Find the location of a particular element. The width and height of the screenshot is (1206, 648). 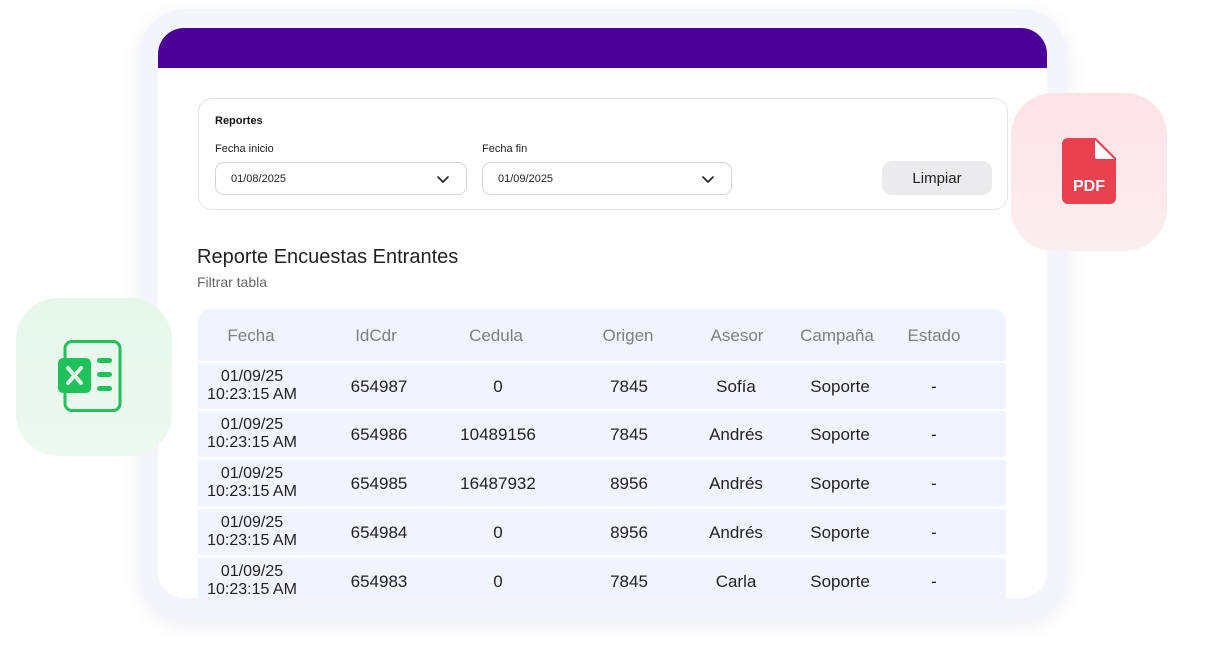

cell-idcdr: 654987 is located at coordinates (379, 386).